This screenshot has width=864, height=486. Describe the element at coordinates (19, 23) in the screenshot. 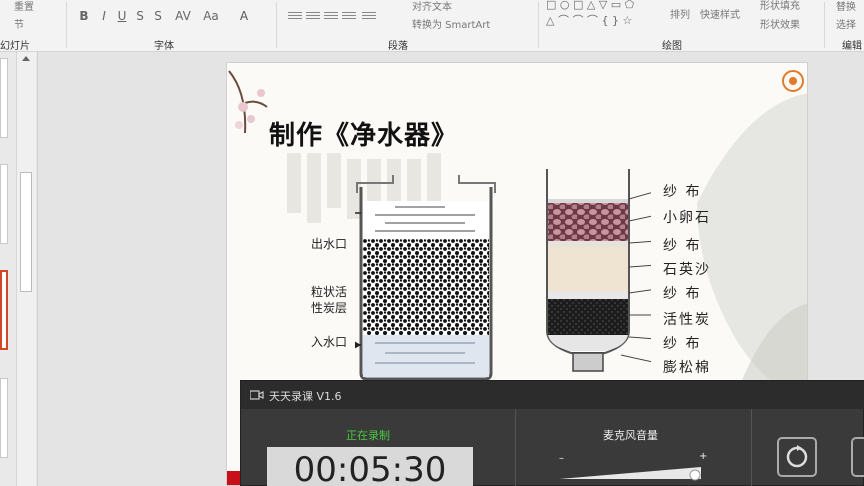

I see `section-button: 节` at that location.